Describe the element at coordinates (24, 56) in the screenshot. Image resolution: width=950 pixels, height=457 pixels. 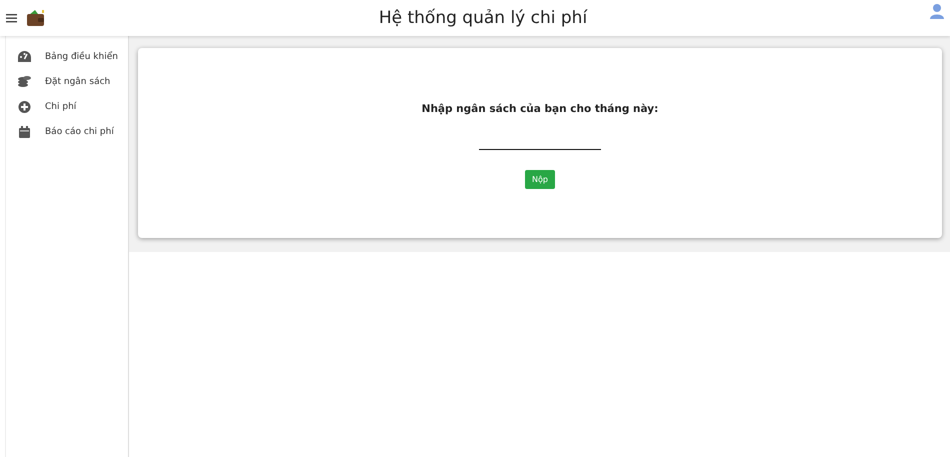
I see `gauge-icon` at that location.